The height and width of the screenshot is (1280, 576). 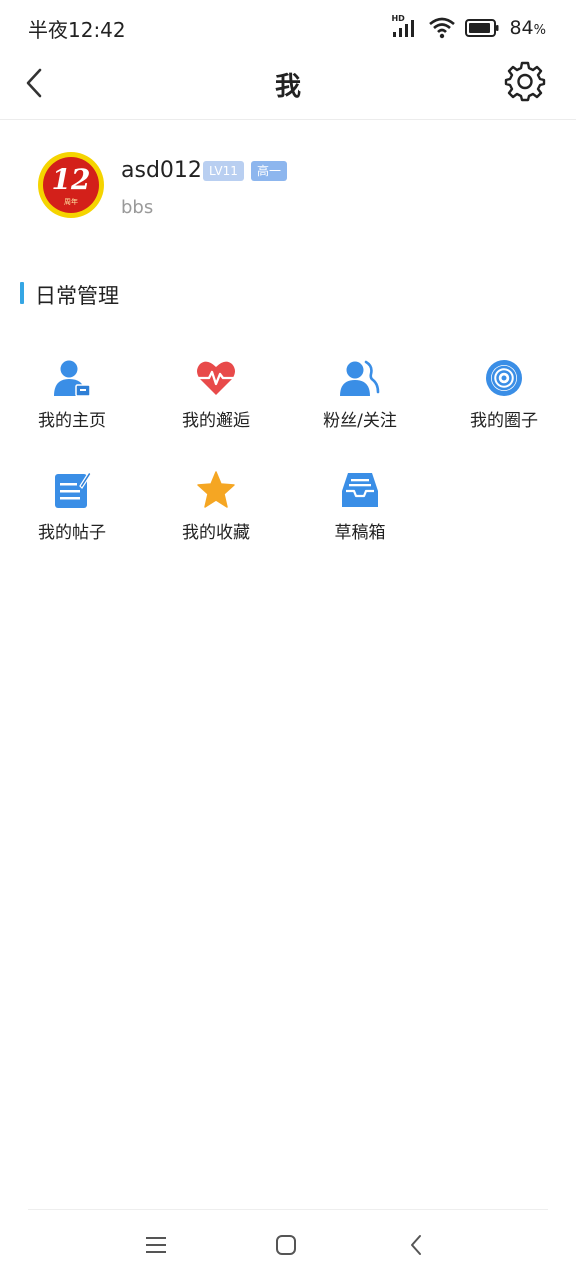 I want to click on star-icon, so click(x=216, y=489).